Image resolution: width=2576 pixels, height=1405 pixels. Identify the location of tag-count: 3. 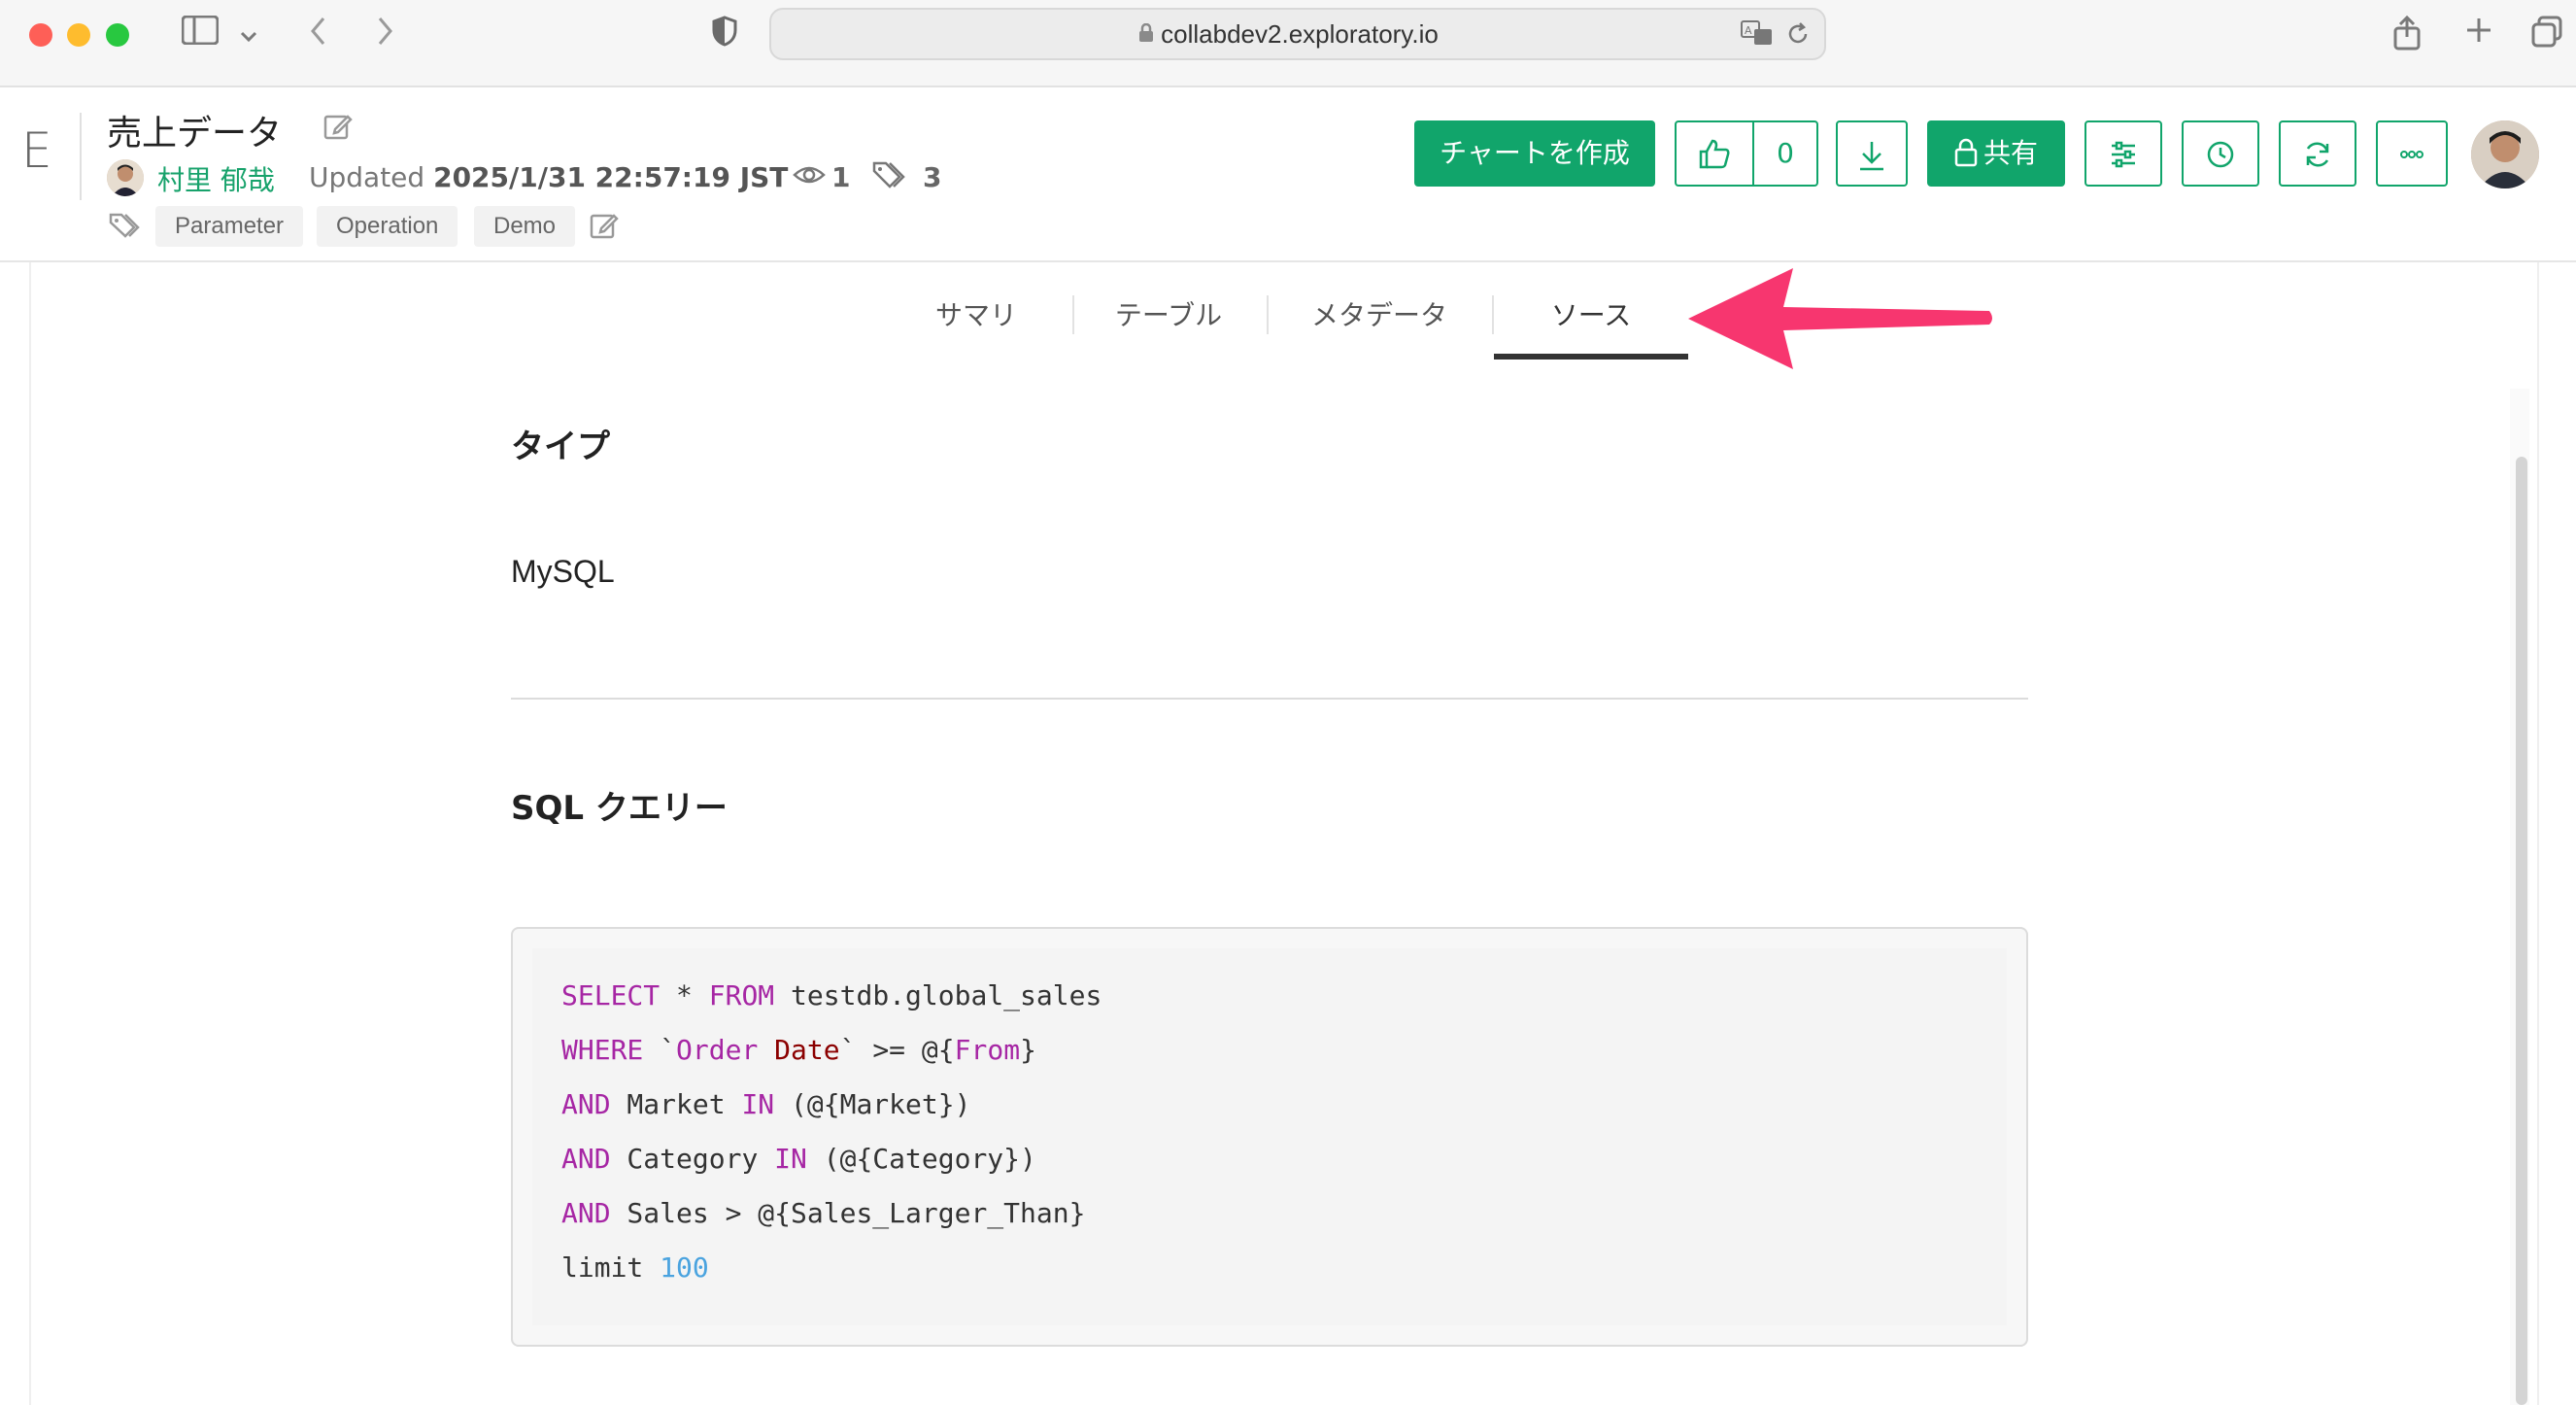
(932, 177).